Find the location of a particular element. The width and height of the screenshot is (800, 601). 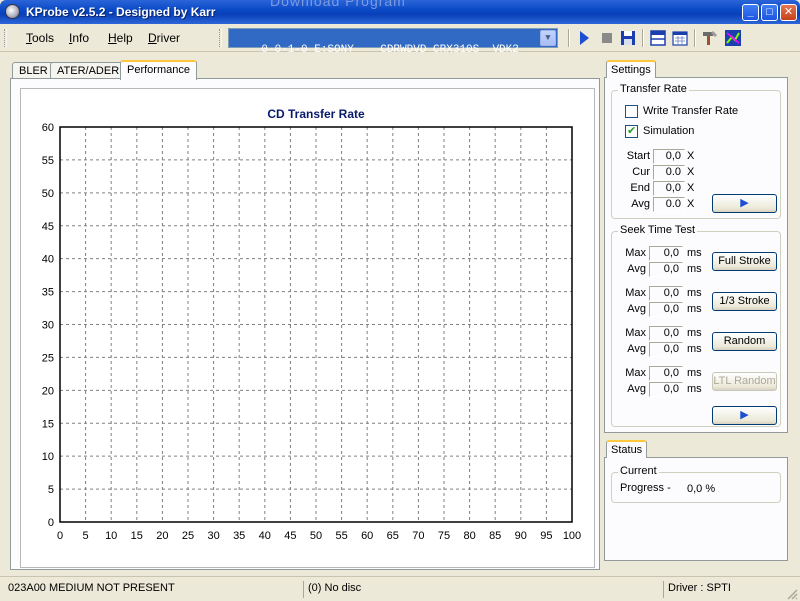

calendar-icon is located at coordinates (680, 38).